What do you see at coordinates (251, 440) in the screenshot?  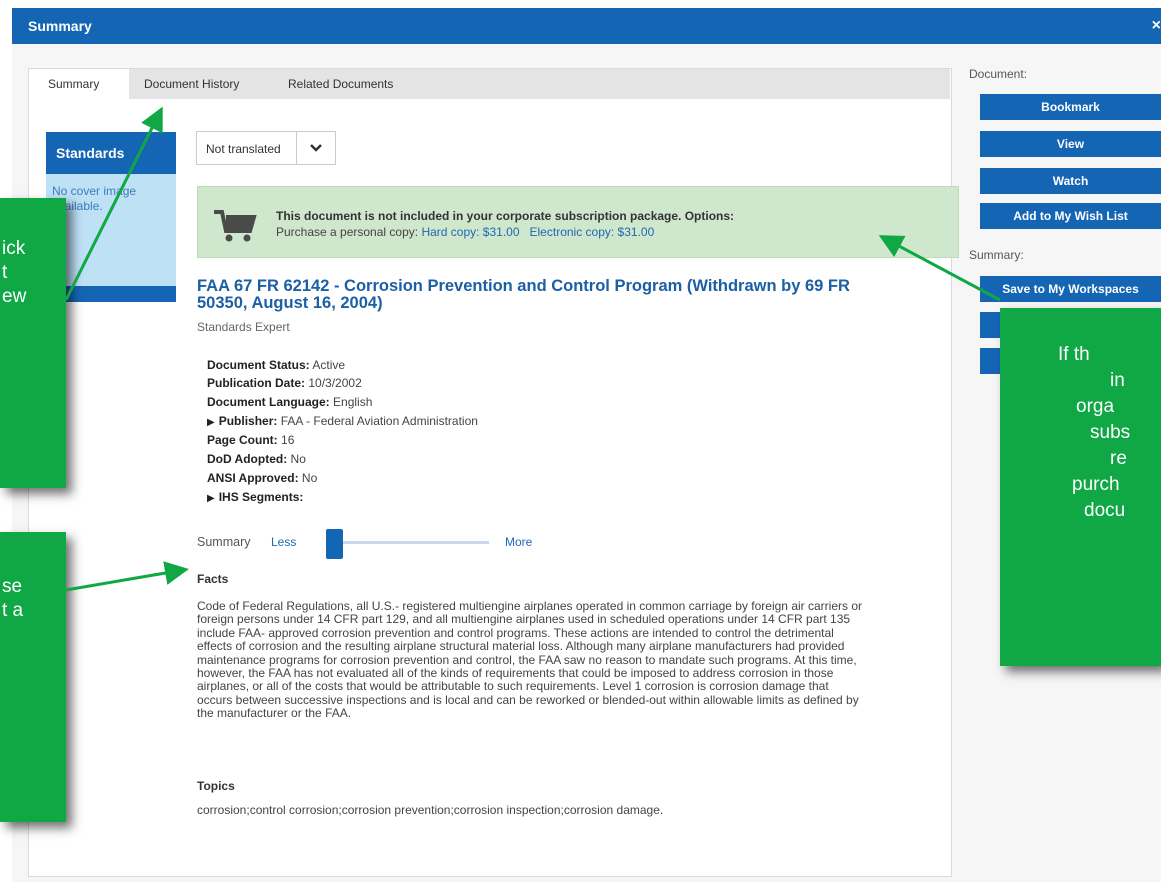 I see `field-page-count: Page Count: 16` at bounding box center [251, 440].